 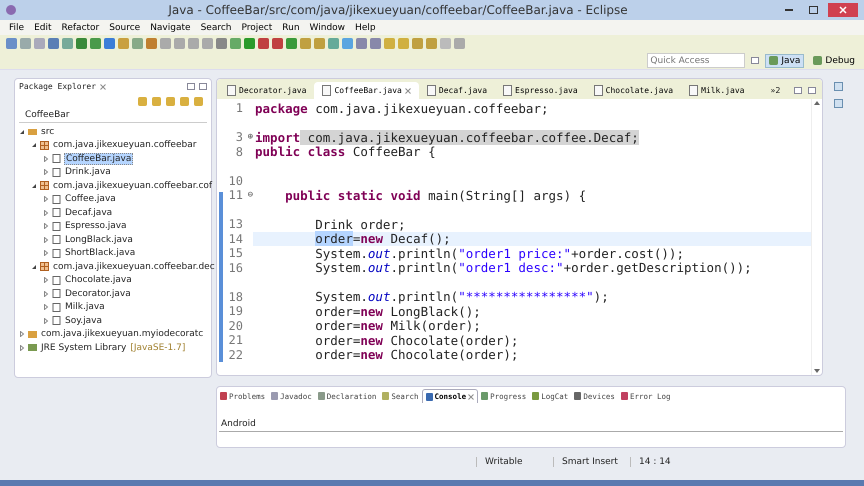 What do you see at coordinates (127, 226) in the screenshot?
I see `tree-item: Espresso.java` at bounding box center [127, 226].